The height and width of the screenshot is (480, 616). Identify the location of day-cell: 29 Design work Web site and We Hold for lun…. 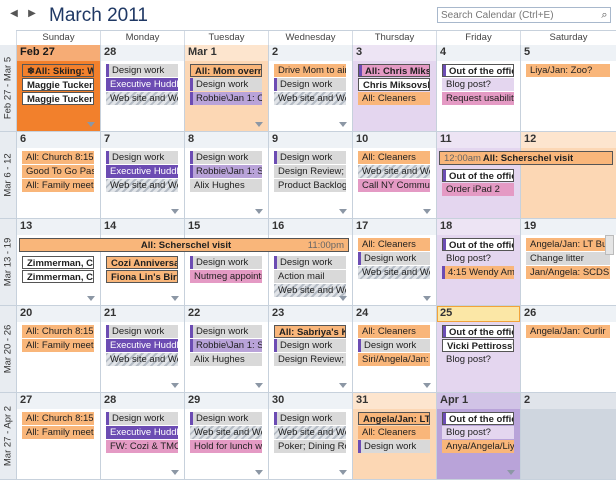
(226, 436).